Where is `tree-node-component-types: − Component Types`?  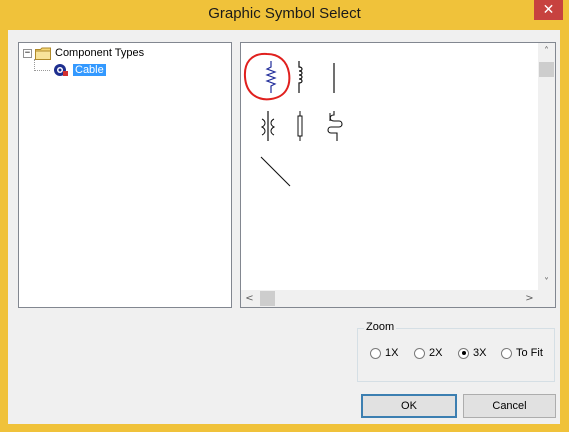 tree-node-component-types: − Component Types is located at coordinates (83, 53).